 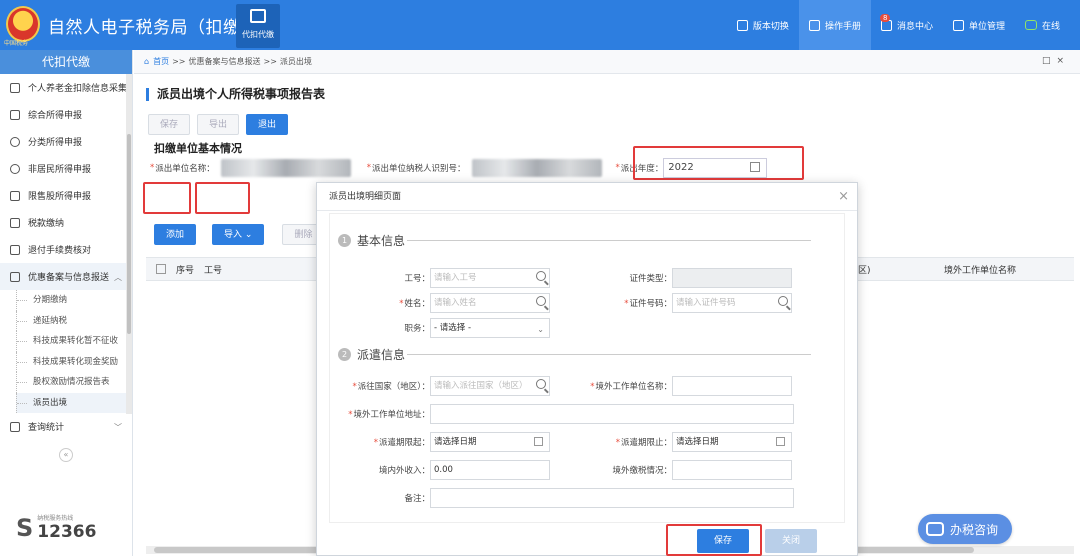 I want to click on field-cert-no: *证件号码： 请输入证件号码, so click(x=695, y=303).